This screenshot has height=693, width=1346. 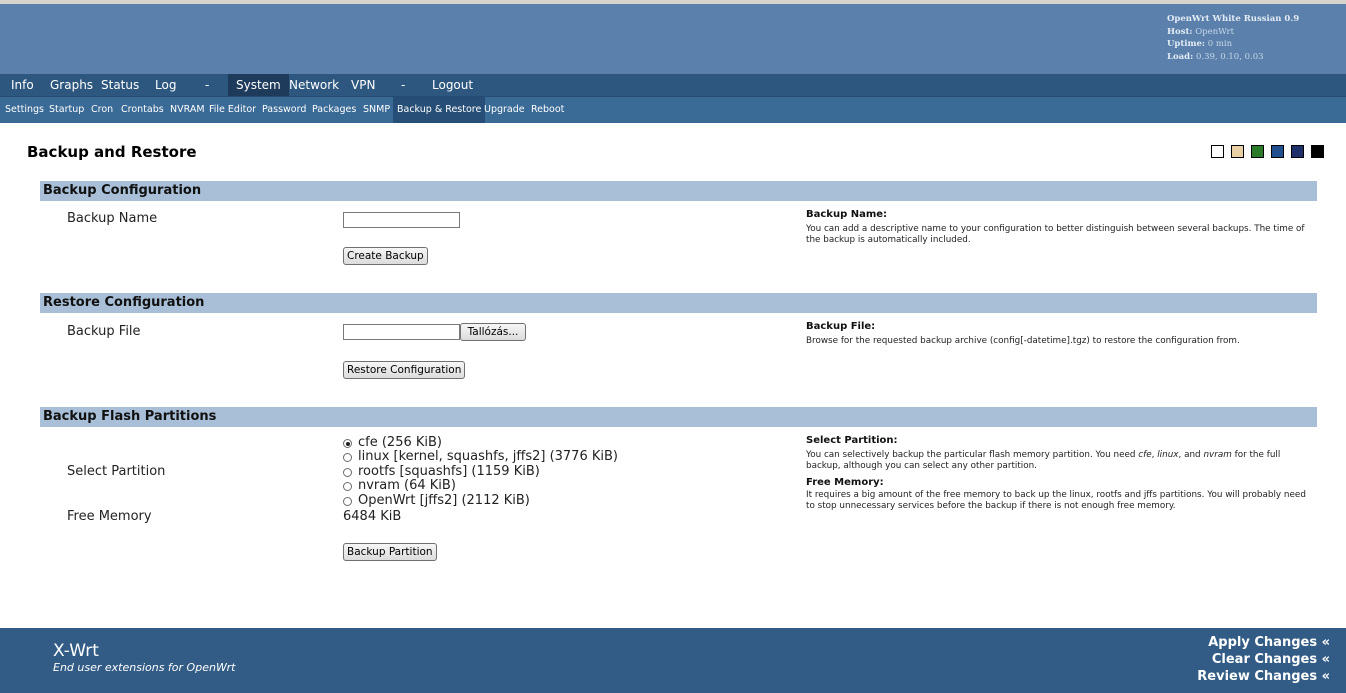 What do you see at coordinates (102, 110) in the screenshot?
I see `subnav-cron: Cron` at bounding box center [102, 110].